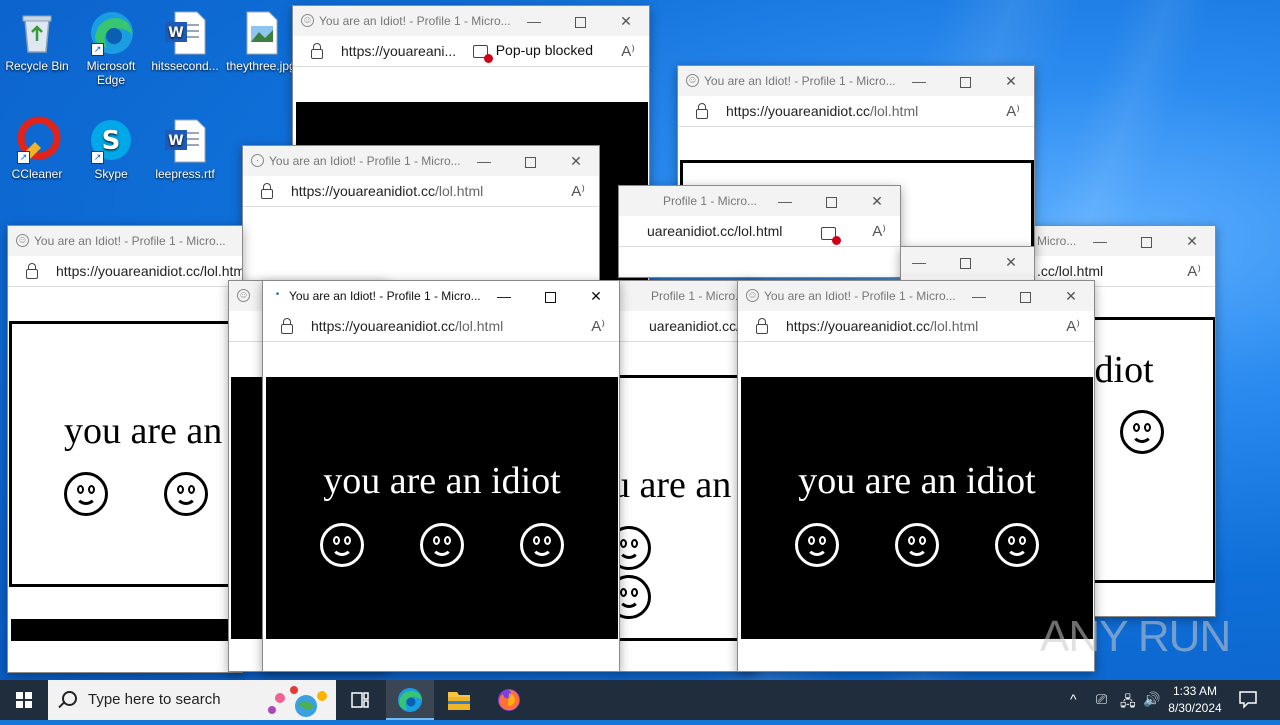 Image resolution: width=1280 pixels, height=725 pixels. I want to click on svg-text: S, so click(111, 141).